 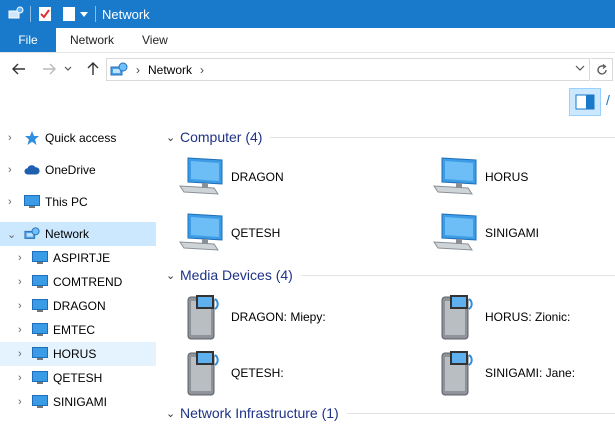 I want to click on details-pane-button, so click(x=585, y=102).